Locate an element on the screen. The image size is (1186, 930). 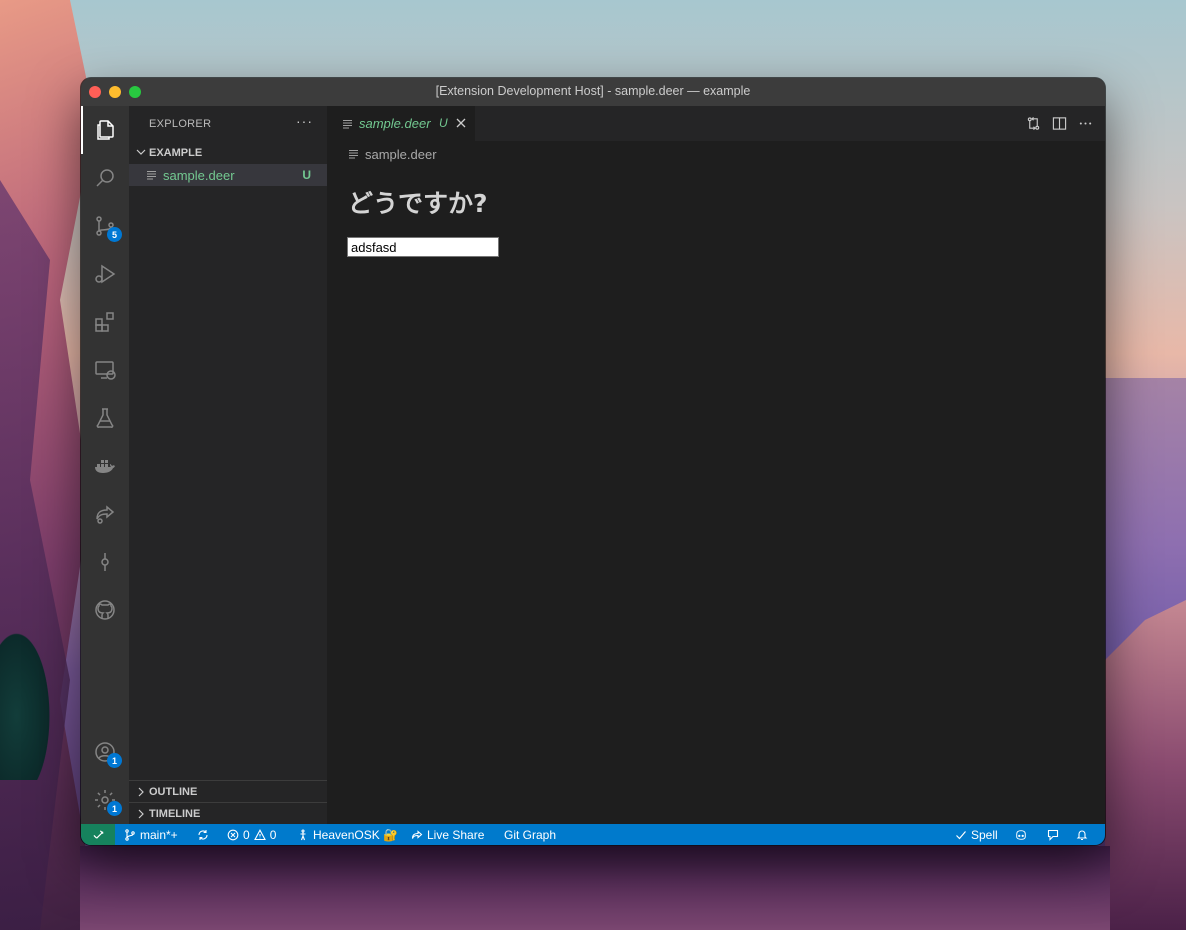
webview-heading: どうですか? is located at coordinates (418, 203).